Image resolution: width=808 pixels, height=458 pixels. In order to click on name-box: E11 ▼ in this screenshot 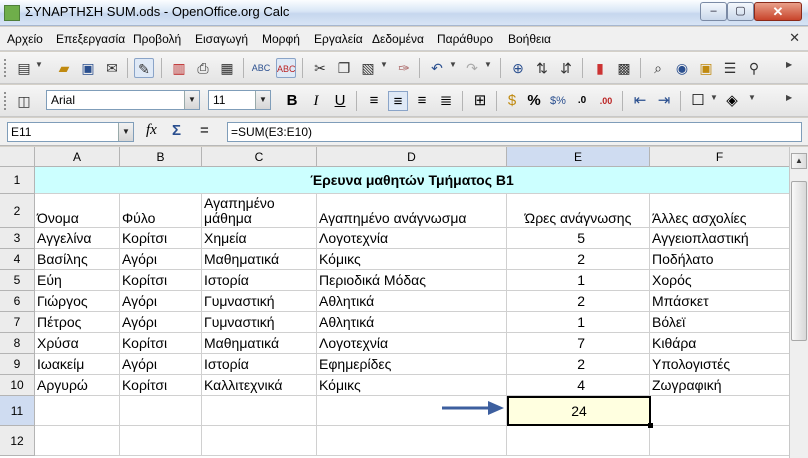, I will do `click(70, 132)`.